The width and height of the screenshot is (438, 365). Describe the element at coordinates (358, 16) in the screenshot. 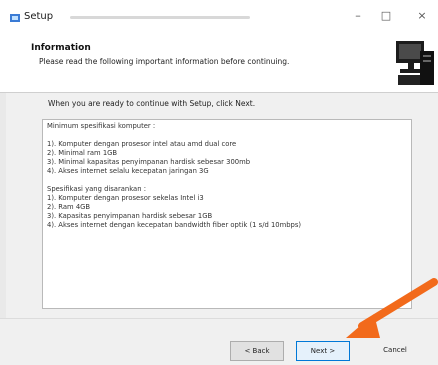

I see `minimize-button: –` at that location.